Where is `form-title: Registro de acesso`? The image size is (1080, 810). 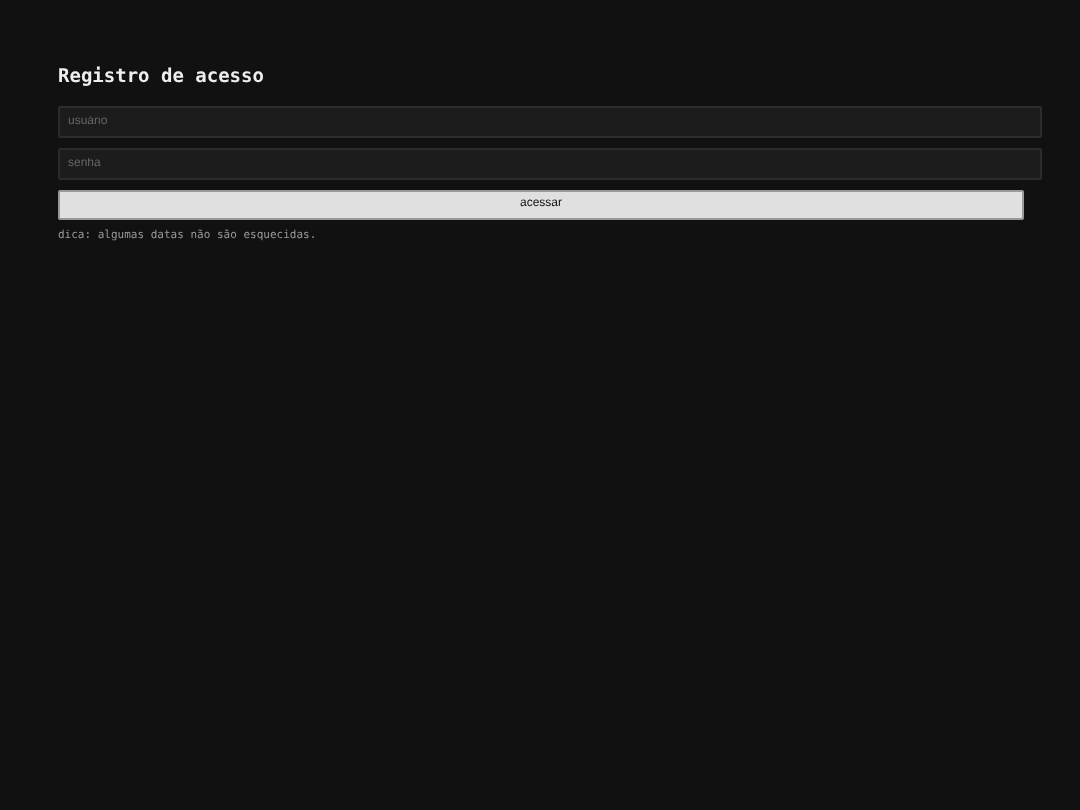 form-title: Registro de acesso is located at coordinates (162, 78).